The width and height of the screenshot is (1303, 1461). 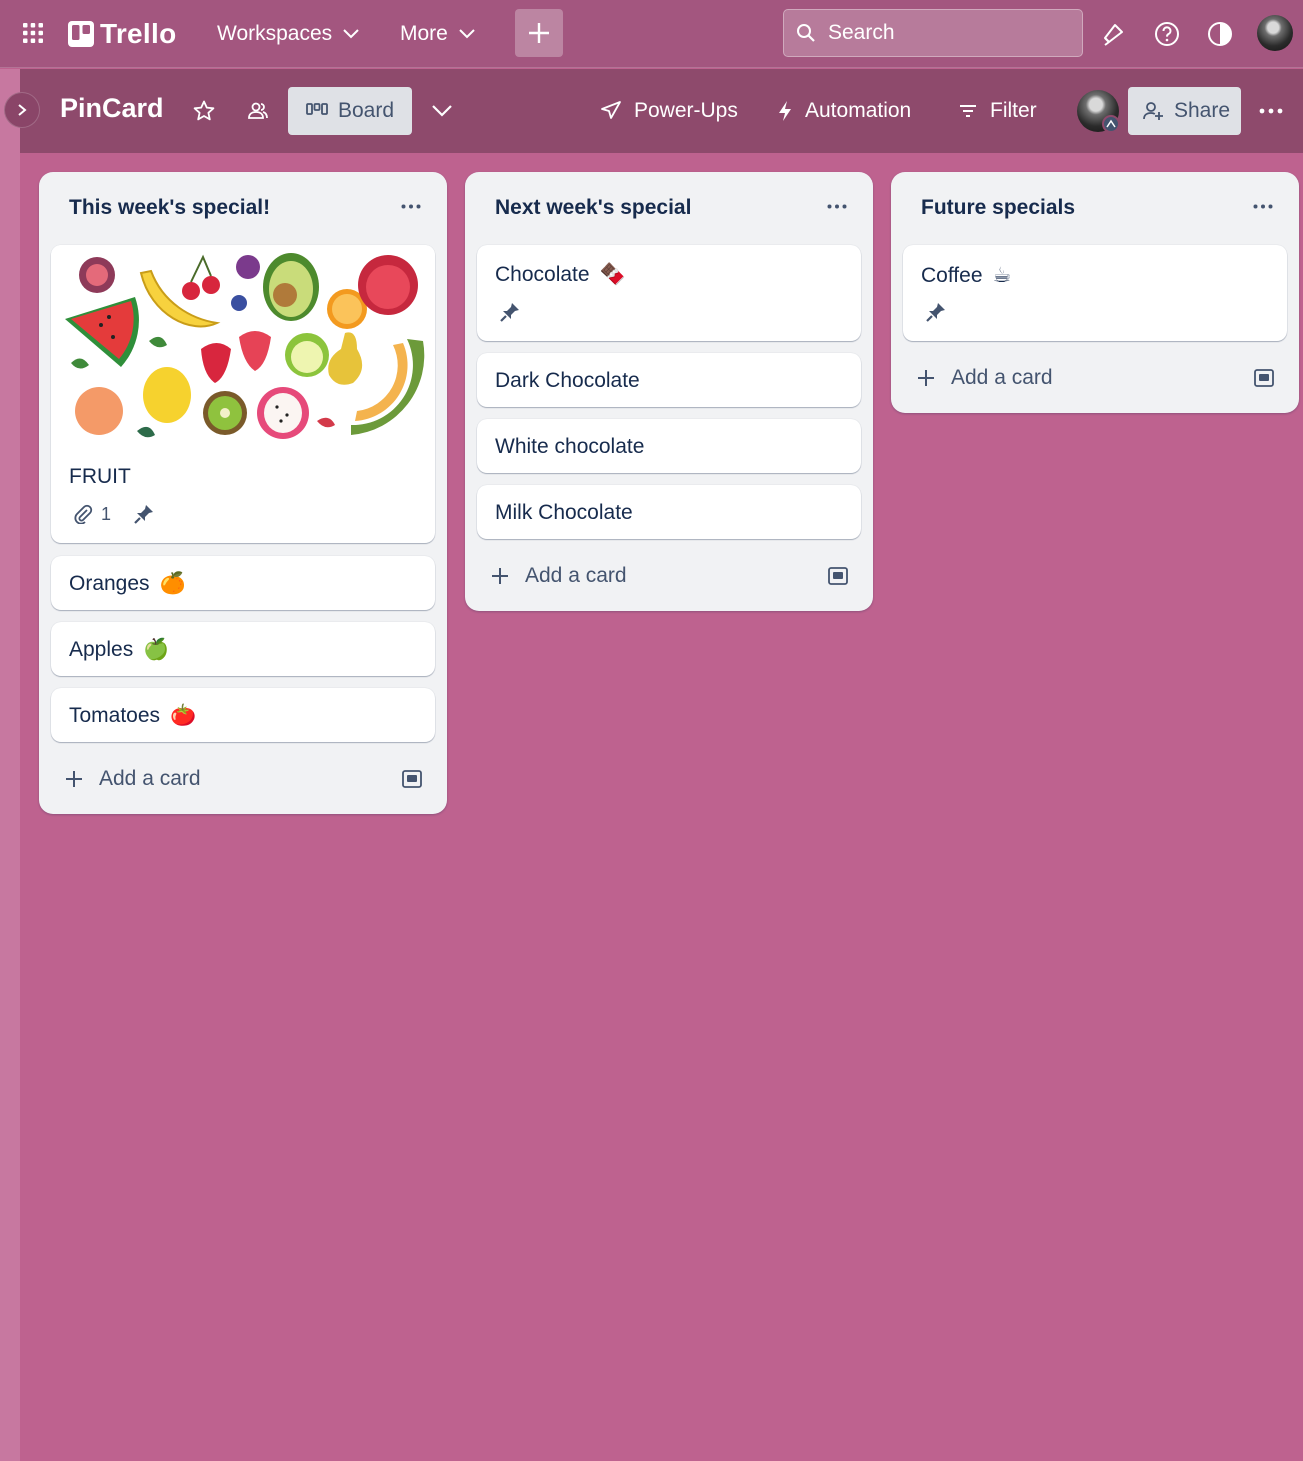 I want to click on card-badges, so click(x=936, y=312).